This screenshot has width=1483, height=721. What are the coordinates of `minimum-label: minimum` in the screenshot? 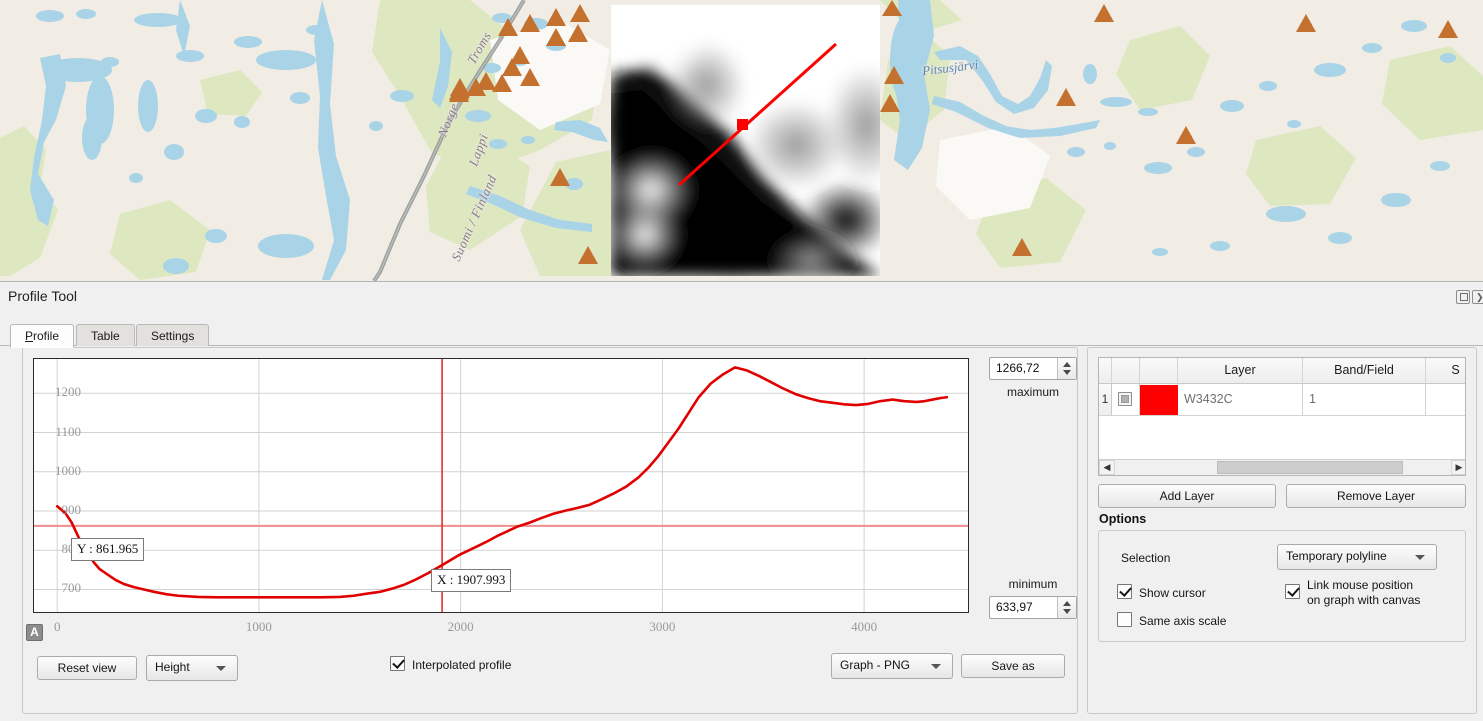 It's located at (1033, 584).